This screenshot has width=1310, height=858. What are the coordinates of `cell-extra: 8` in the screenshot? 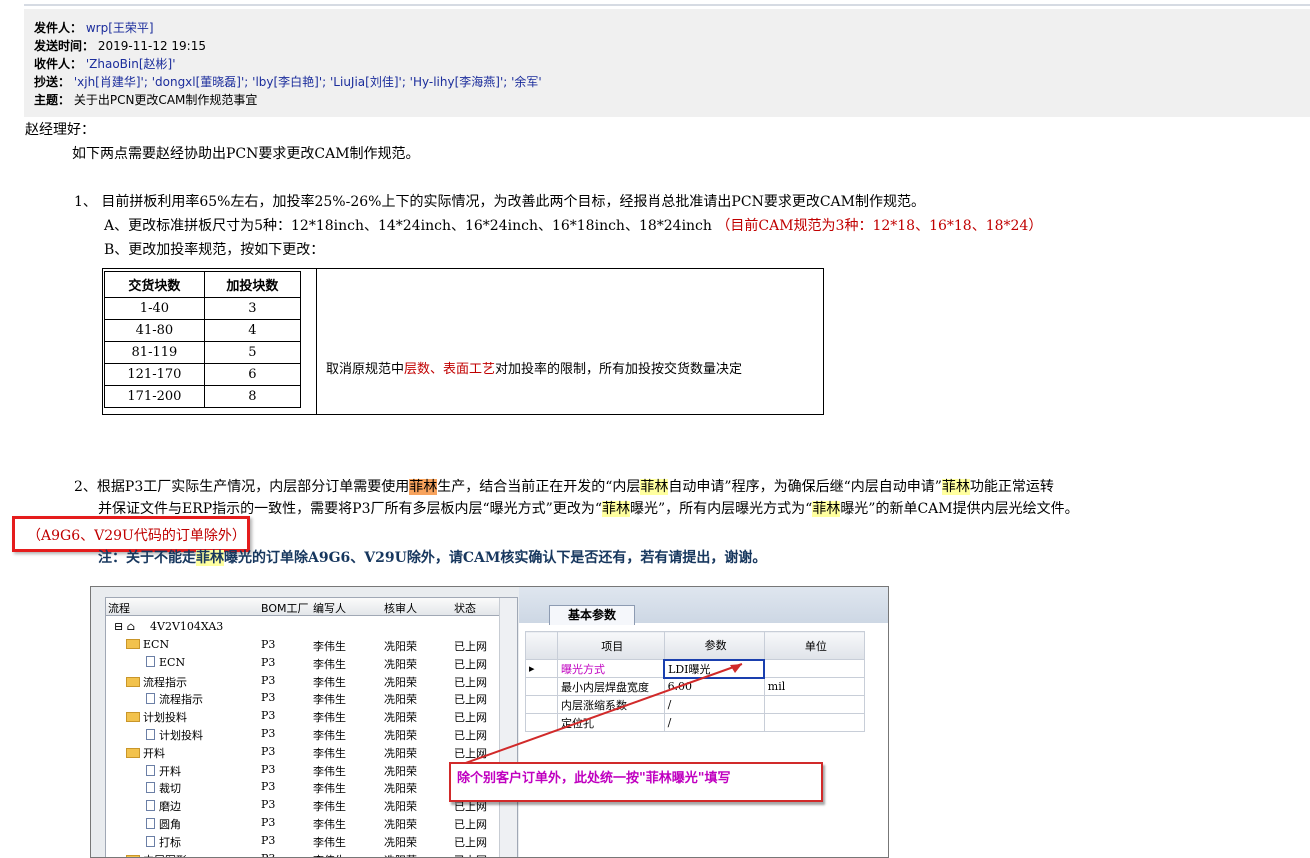 It's located at (252, 396).